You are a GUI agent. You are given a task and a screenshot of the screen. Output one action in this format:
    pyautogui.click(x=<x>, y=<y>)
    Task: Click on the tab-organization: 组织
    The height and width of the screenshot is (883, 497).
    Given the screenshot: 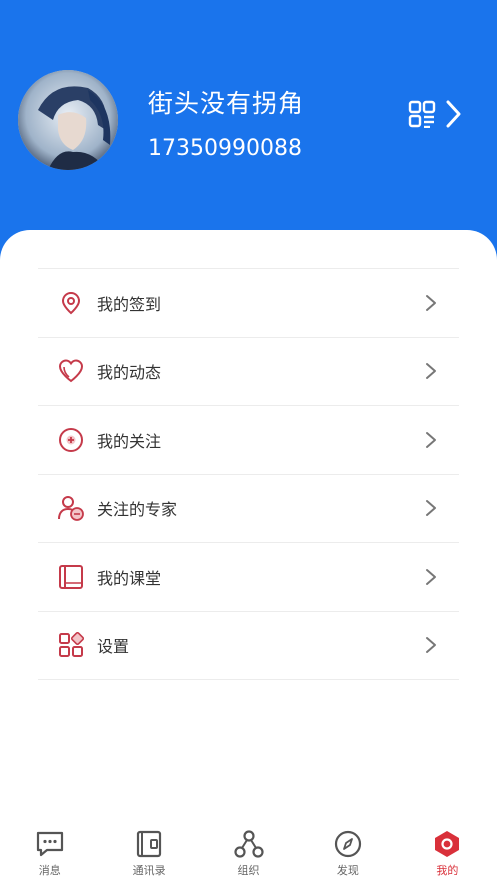 What is the action you would take?
    pyautogui.click(x=248, y=850)
    